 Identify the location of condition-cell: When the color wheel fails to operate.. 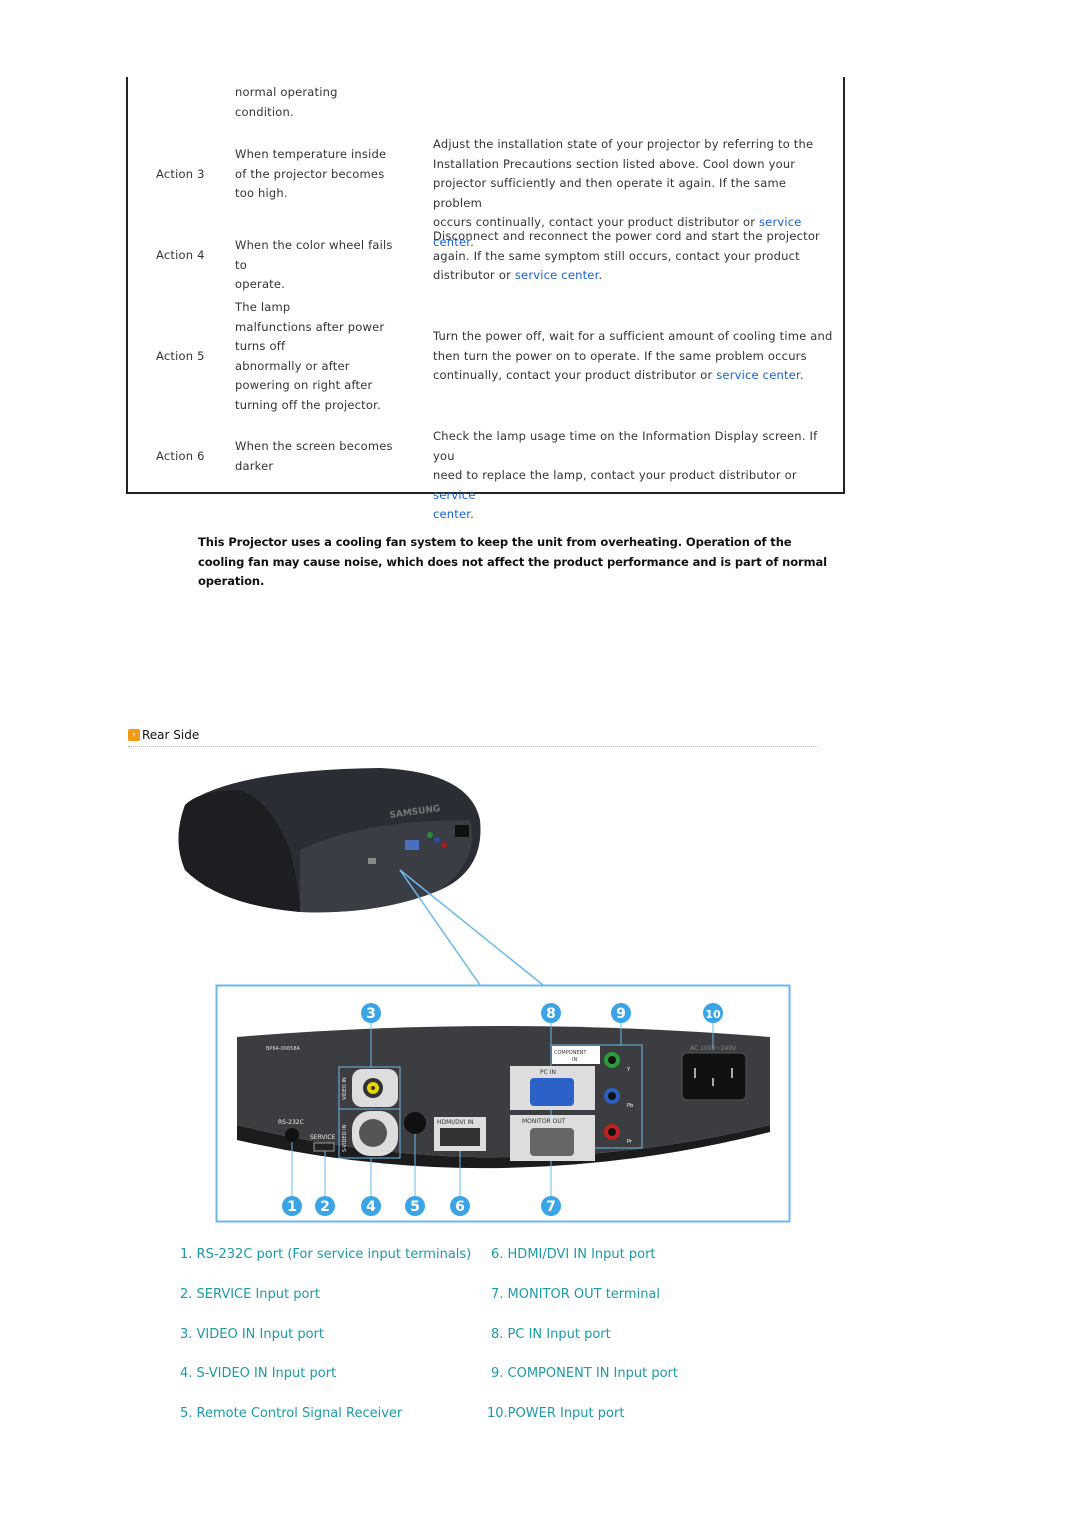
(321, 265).